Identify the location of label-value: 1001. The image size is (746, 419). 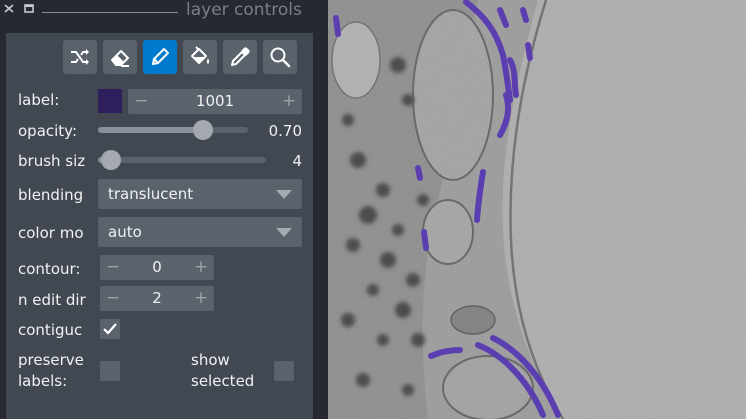
(215, 101).